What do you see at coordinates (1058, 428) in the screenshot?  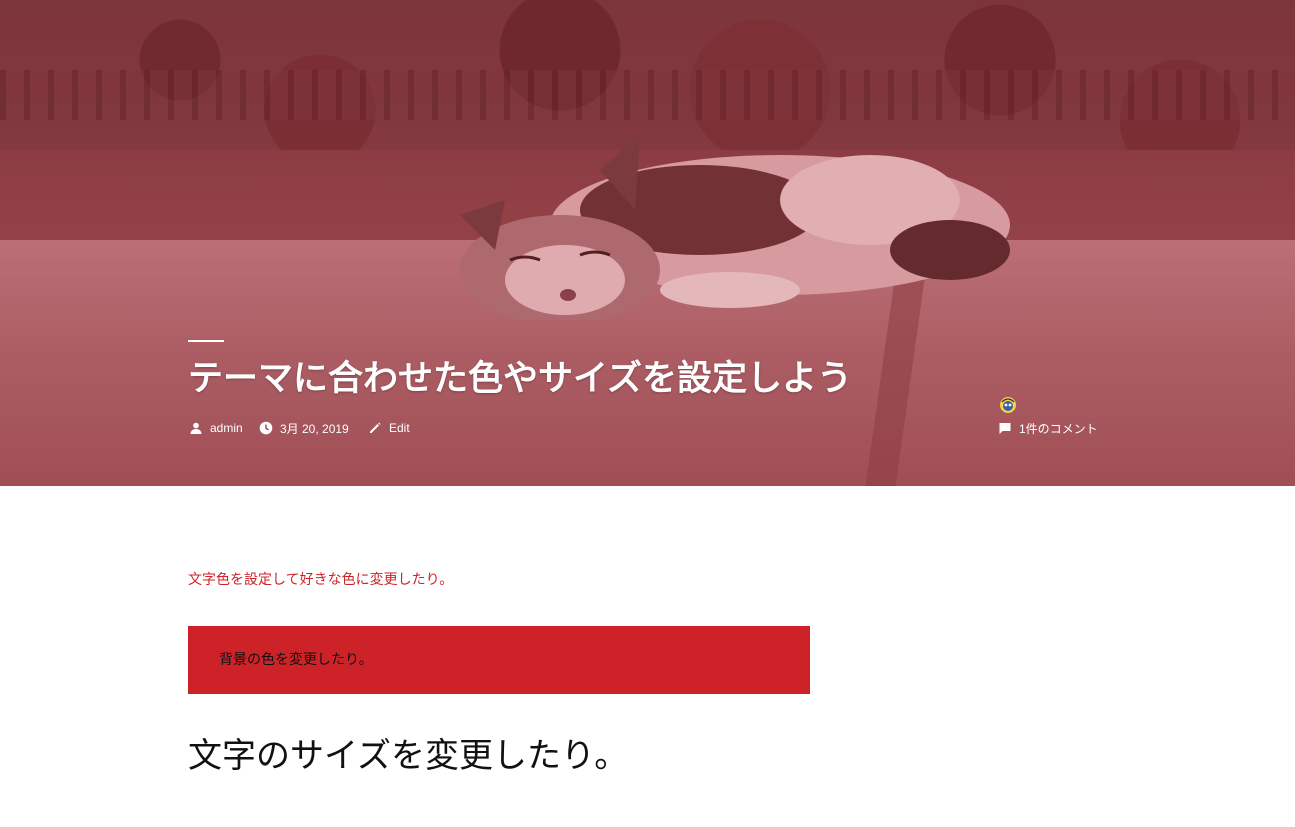 I see `comments-link: 1件のコメント` at bounding box center [1058, 428].